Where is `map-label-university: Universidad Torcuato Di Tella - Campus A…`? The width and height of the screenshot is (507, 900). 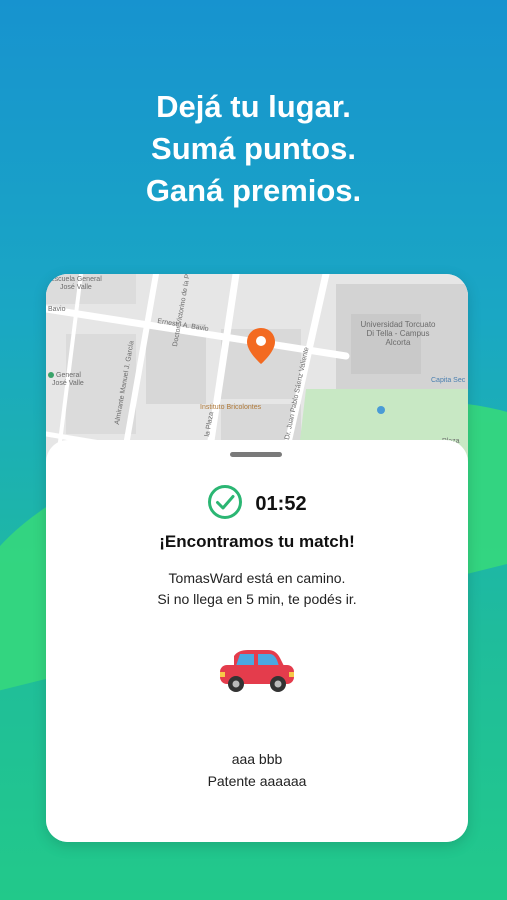 map-label-university: Universidad Torcuato Di Tella - Campus A… is located at coordinates (398, 333).